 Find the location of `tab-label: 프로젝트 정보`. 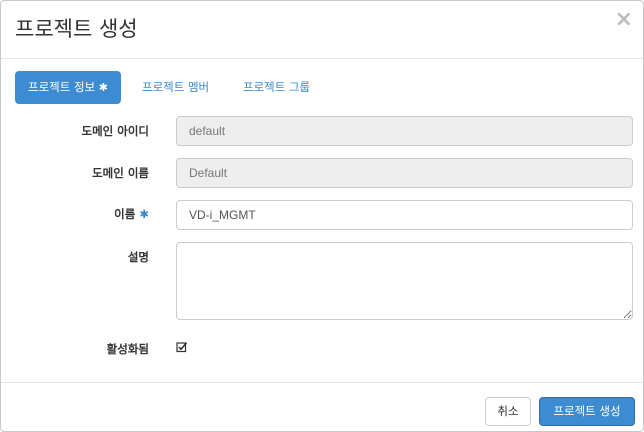

tab-label: 프로젝트 정보 is located at coordinates (62, 87).